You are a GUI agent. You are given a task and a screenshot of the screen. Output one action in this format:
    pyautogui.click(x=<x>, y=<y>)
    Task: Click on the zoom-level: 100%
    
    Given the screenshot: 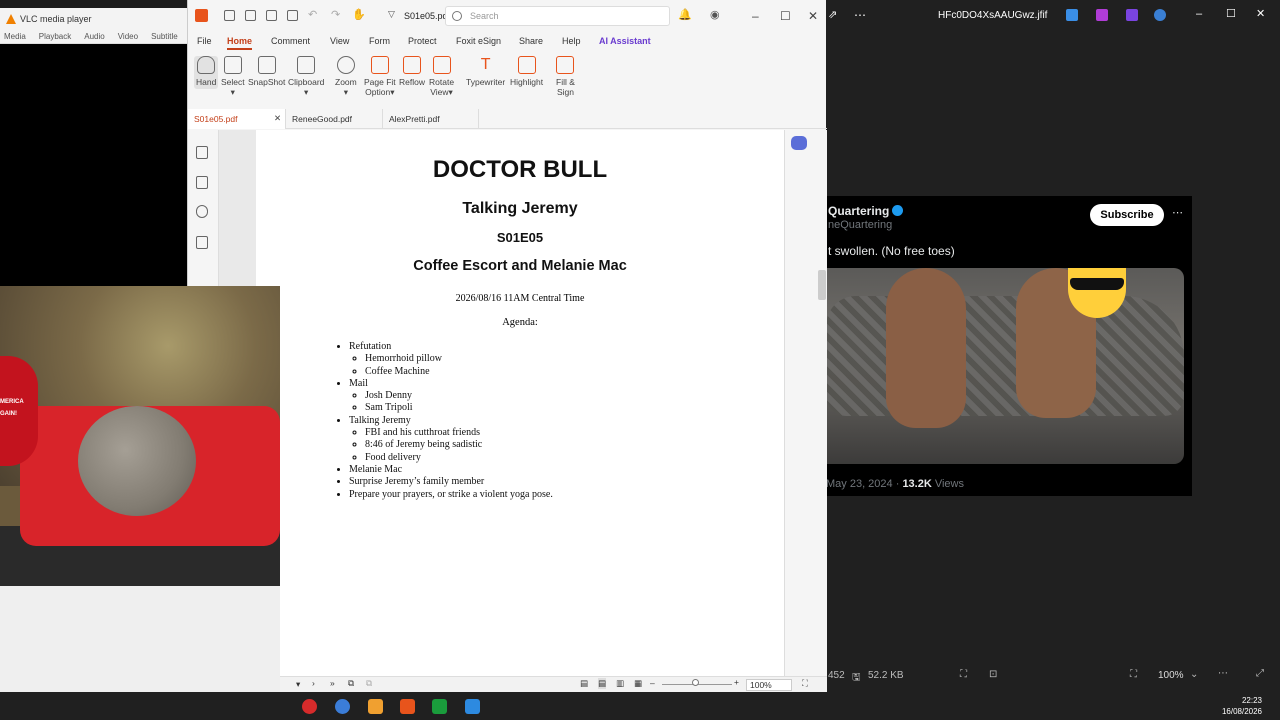 What is the action you would take?
    pyautogui.click(x=1171, y=675)
    